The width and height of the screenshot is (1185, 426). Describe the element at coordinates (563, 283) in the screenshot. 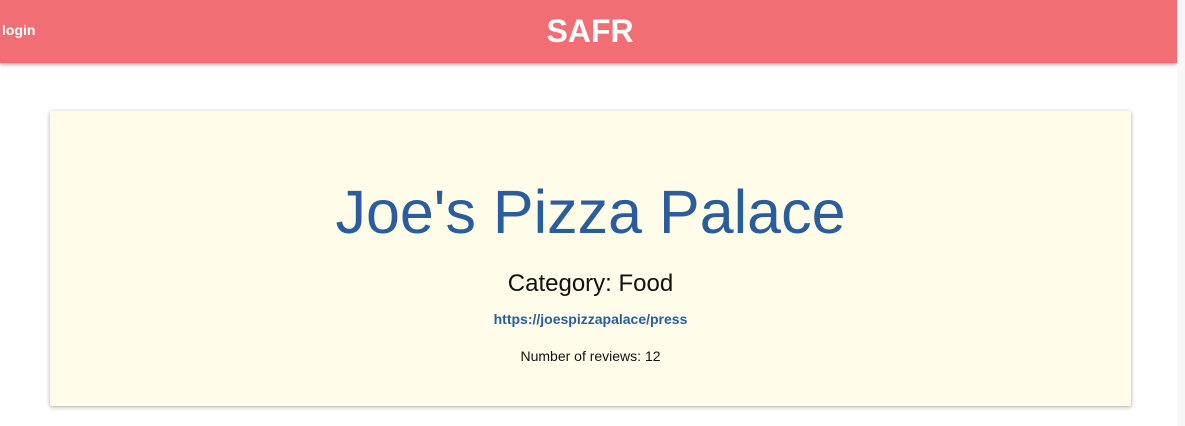

I see `category-label: Category:` at that location.